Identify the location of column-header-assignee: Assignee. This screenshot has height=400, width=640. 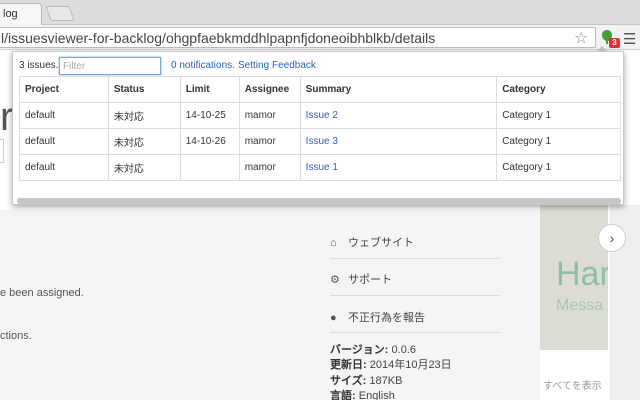
(269, 89).